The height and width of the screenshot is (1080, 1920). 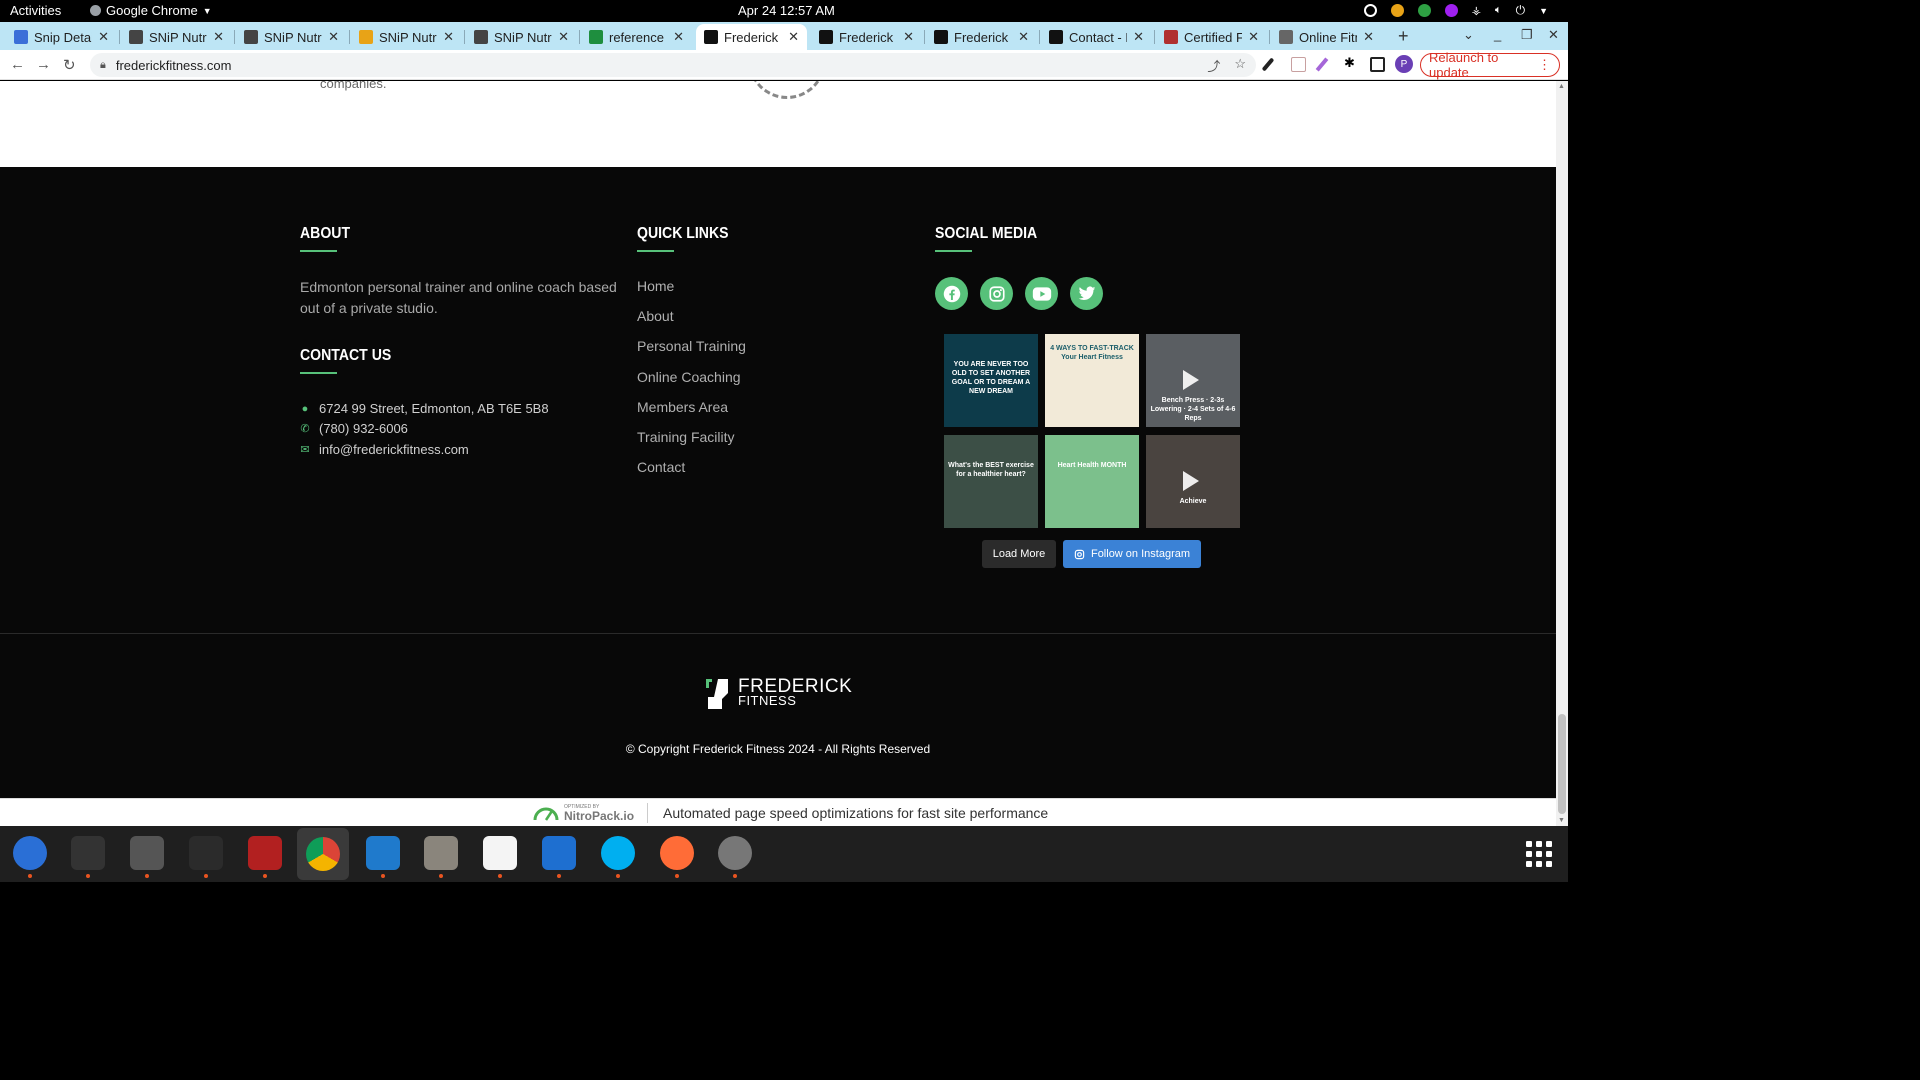 I want to click on check-tray-icon, so click(x=1424, y=10).